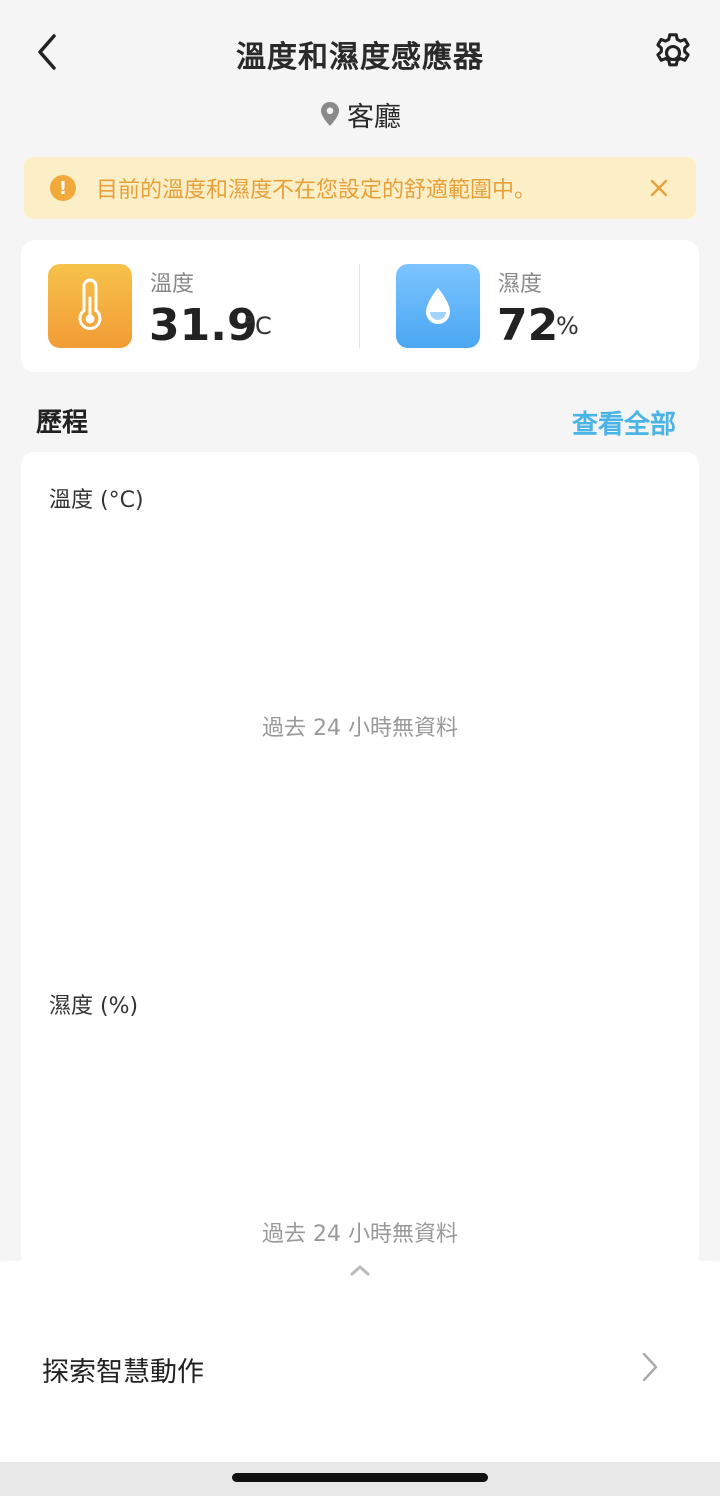 This screenshot has width=720, height=1496. I want to click on explore-smart-actions-row: 探索智慧動作, so click(360, 1366).